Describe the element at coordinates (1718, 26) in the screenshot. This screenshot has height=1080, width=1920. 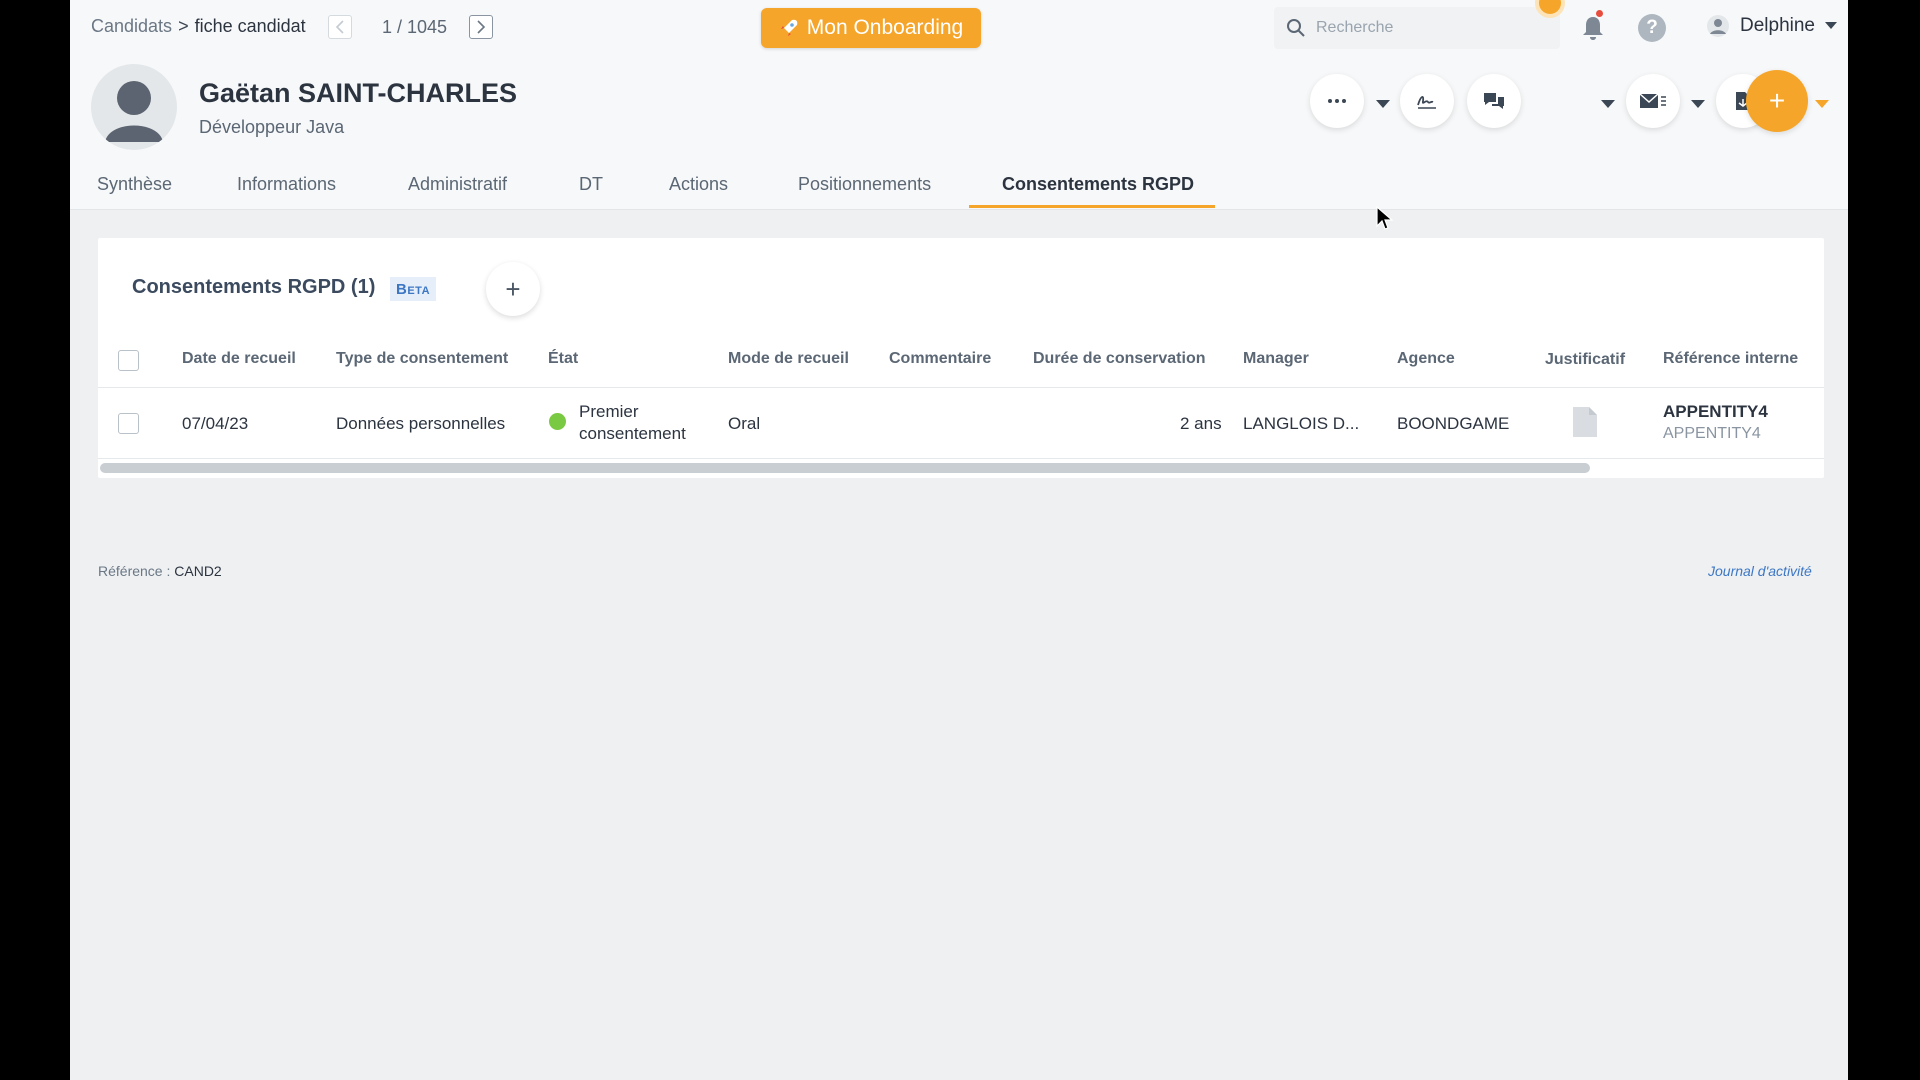
I see `user-icon` at that location.